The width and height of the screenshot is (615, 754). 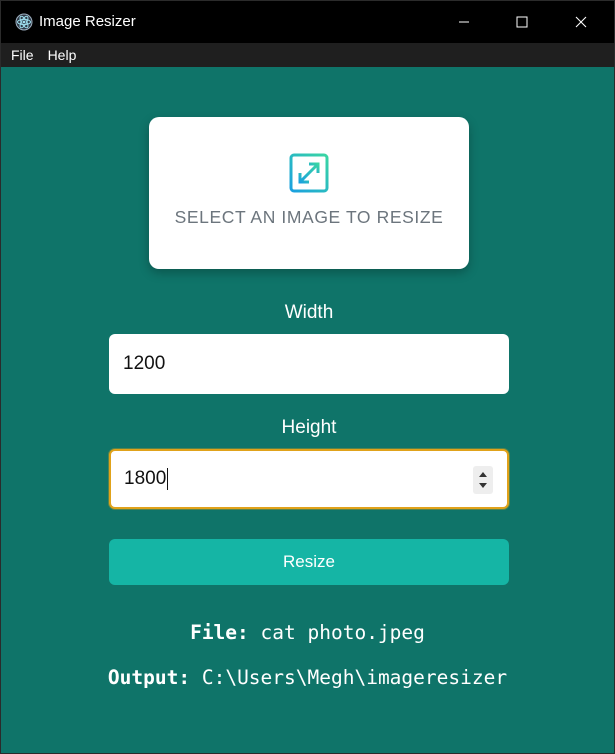 What do you see at coordinates (87, 21) in the screenshot?
I see `window-title: Image Resizer` at bounding box center [87, 21].